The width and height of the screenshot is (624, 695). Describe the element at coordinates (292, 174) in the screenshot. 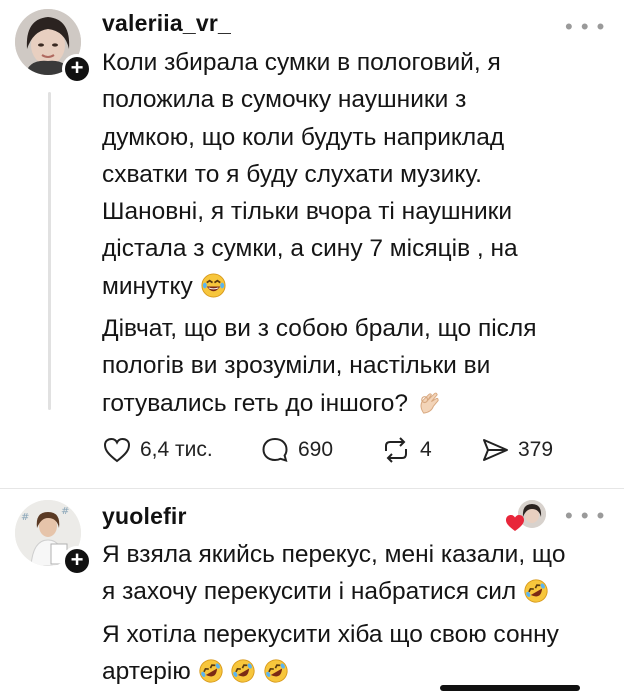

I see `post-line: схватки то я буду слухати музику.` at that location.